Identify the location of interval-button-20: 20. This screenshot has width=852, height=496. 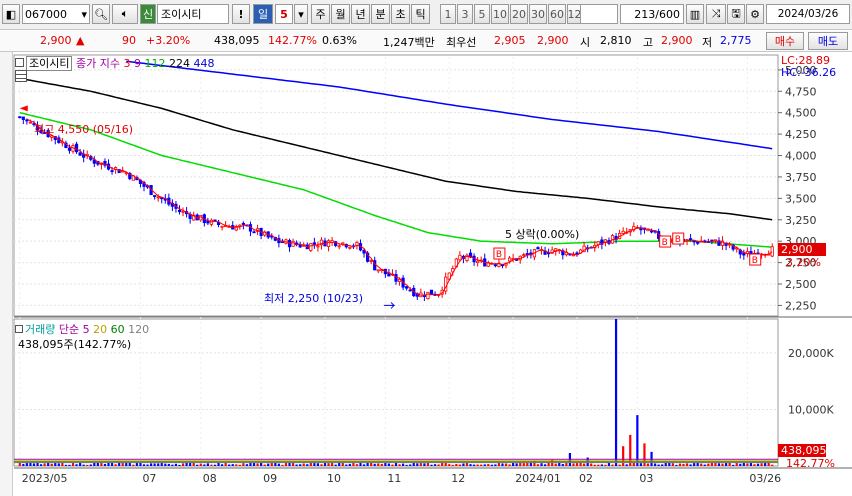
(519, 14).